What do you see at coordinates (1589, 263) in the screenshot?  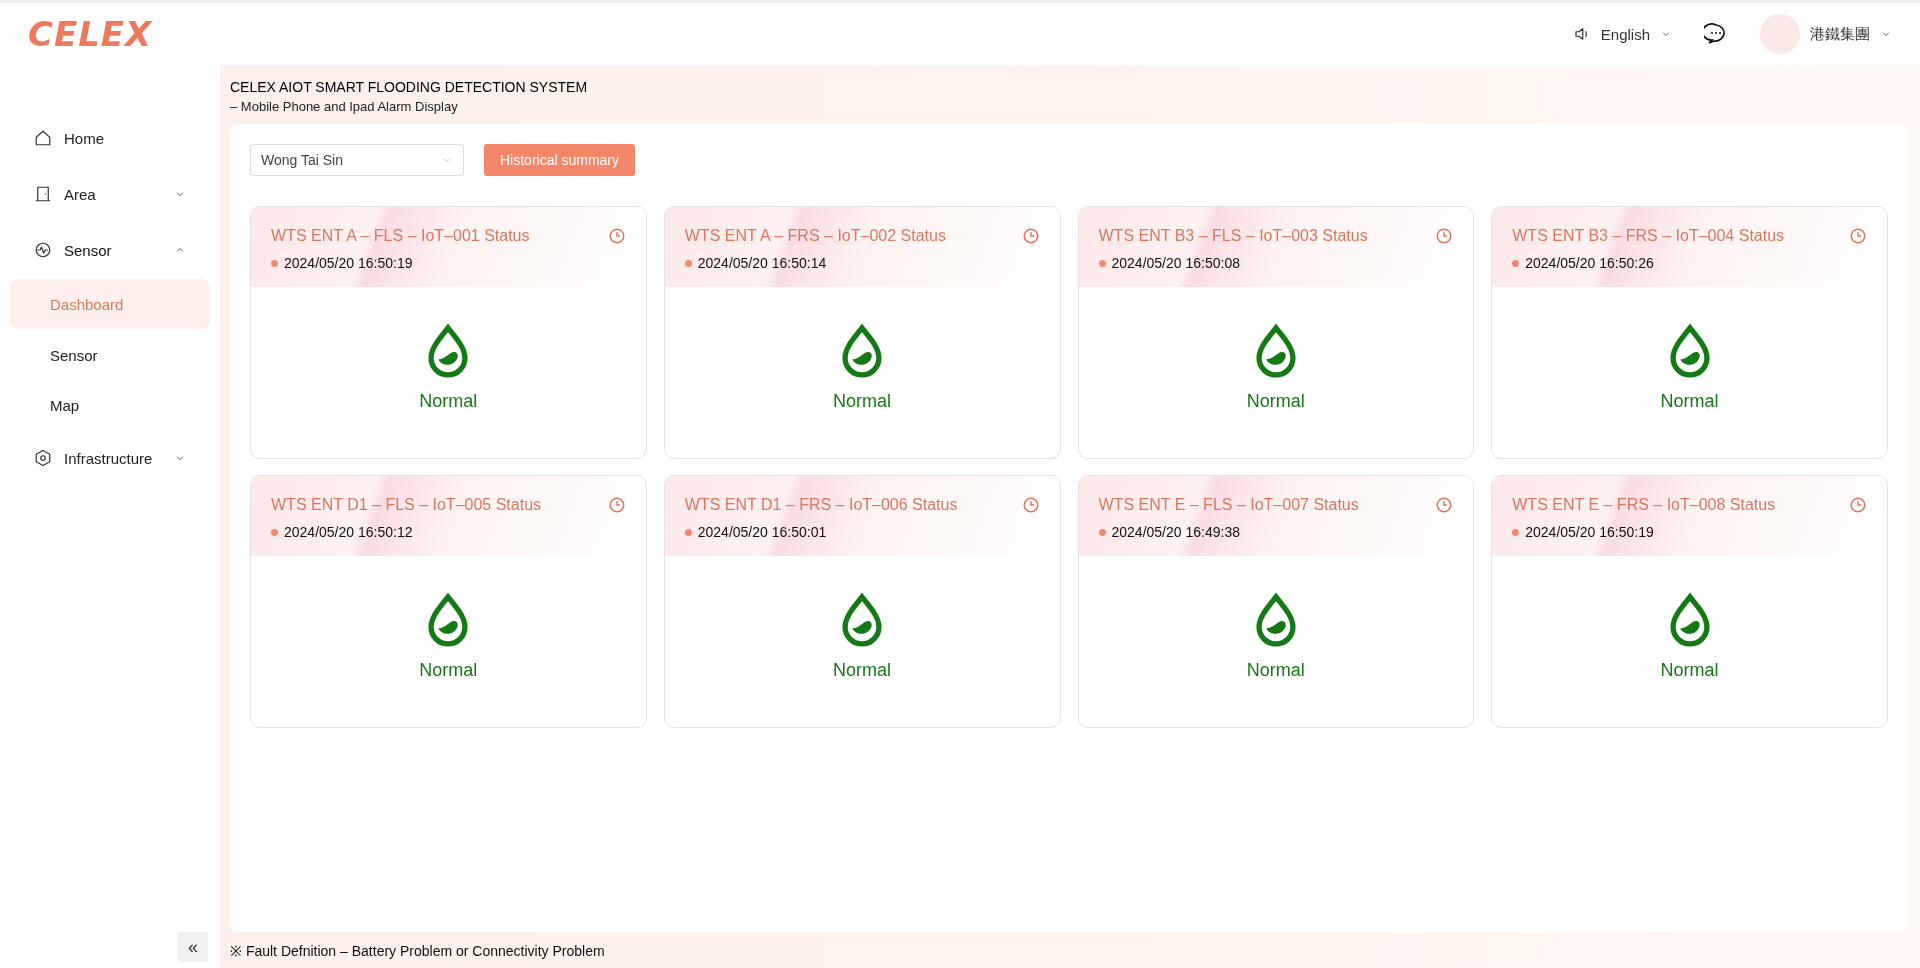 I see `timestamp: 2024/05/20 16:50:26` at bounding box center [1589, 263].